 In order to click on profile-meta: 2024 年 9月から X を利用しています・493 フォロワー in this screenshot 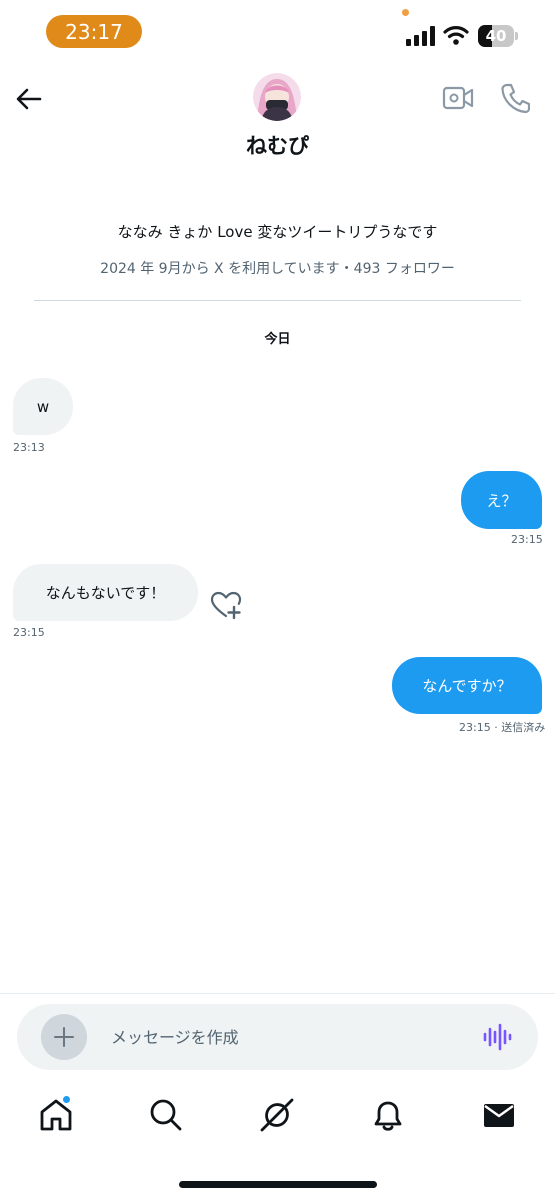, I will do `click(277, 269)`.